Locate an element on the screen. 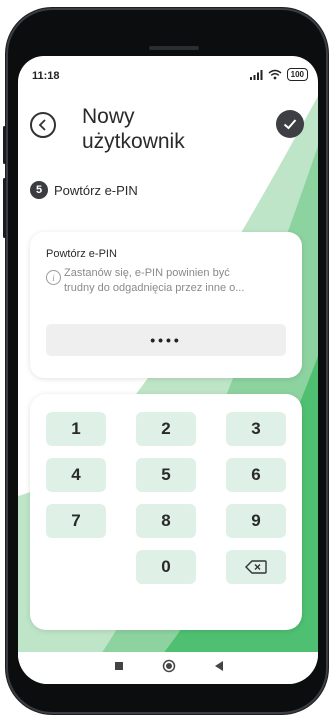 This screenshot has height=724, width=336. key-1: 1 is located at coordinates (76, 429).